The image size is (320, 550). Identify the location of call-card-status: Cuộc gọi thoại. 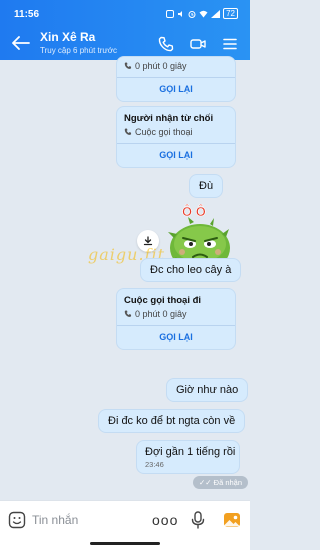
(176, 133).